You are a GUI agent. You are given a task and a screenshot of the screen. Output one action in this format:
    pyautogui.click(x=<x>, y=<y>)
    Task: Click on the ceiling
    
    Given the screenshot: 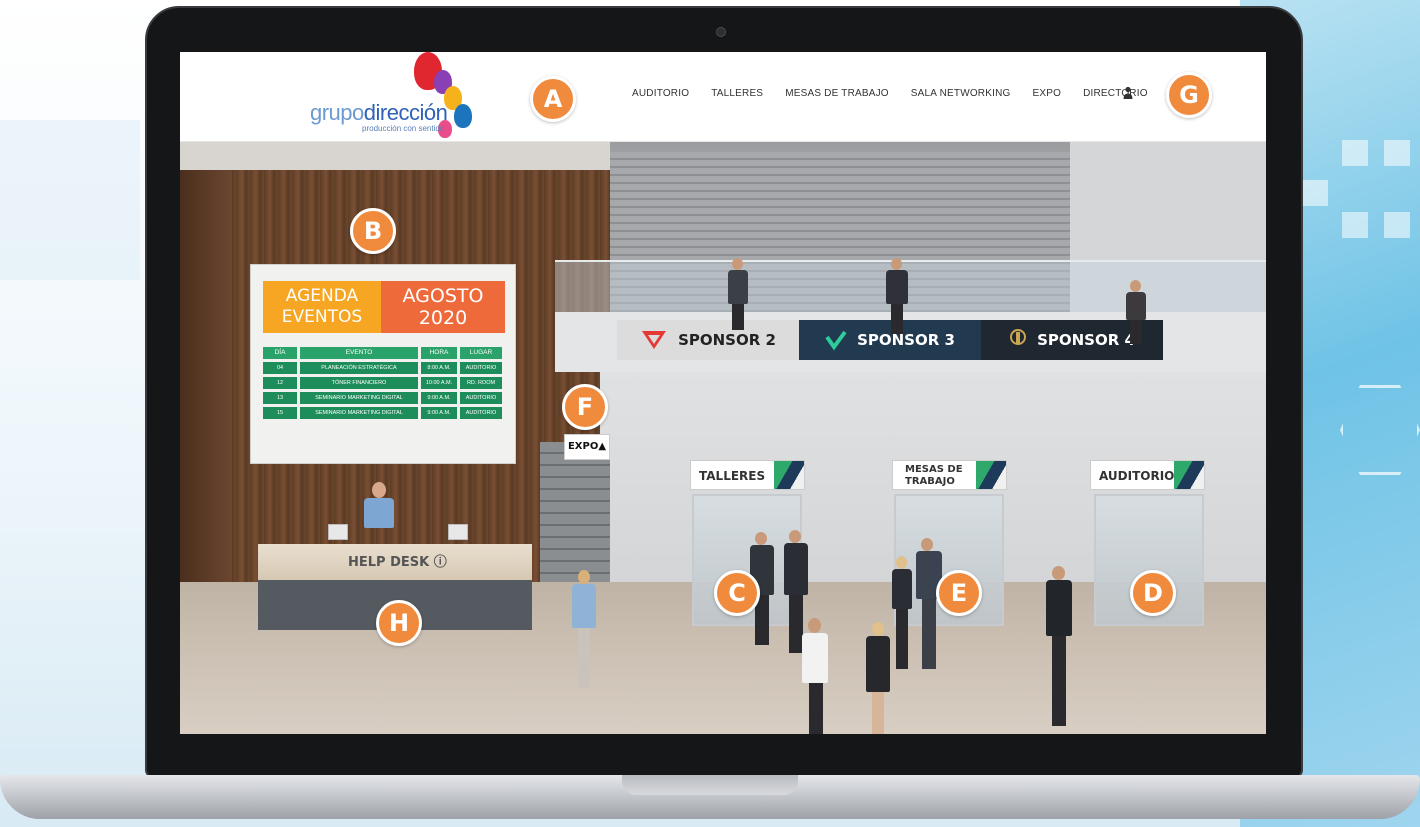 What is the action you would take?
    pyautogui.click(x=395, y=156)
    